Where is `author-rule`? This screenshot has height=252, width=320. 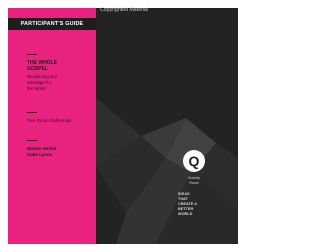 author-rule is located at coordinates (32, 140).